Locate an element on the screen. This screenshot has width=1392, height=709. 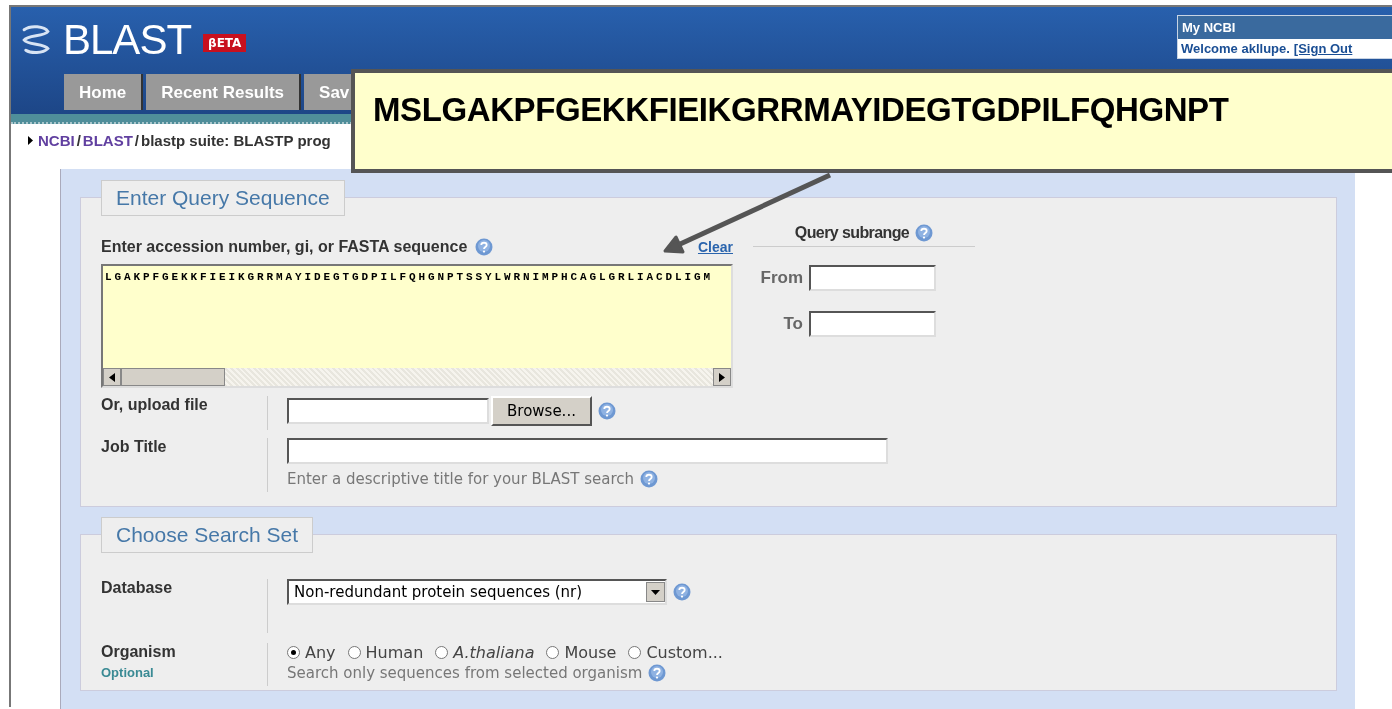
field-label: Organism is located at coordinates (139, 652).